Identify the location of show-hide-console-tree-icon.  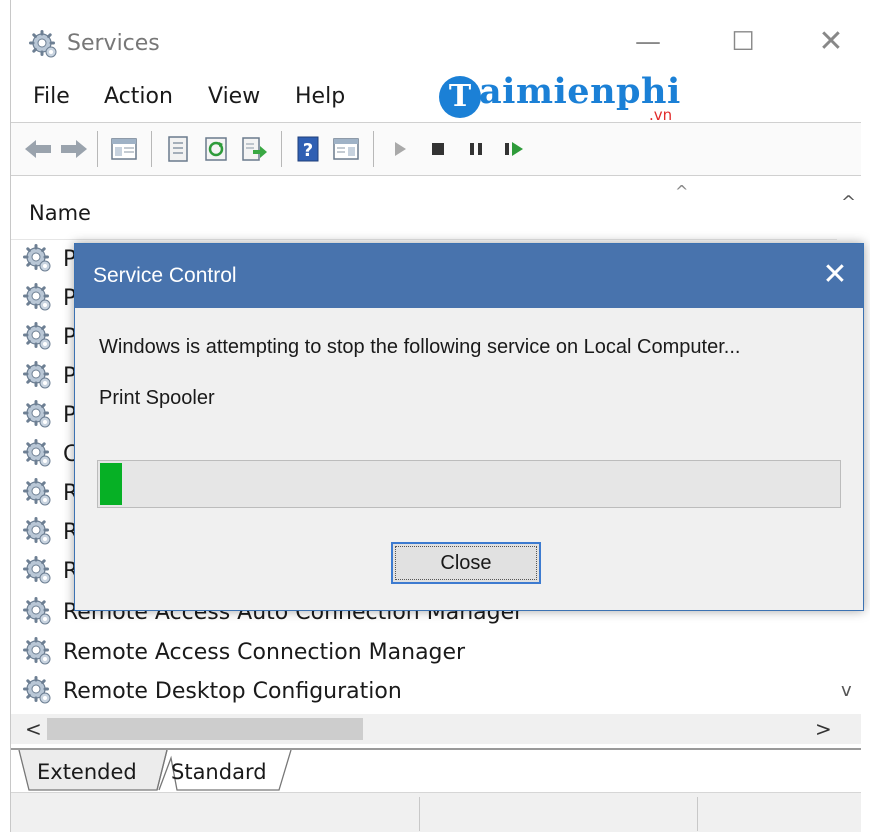
(124, 149).